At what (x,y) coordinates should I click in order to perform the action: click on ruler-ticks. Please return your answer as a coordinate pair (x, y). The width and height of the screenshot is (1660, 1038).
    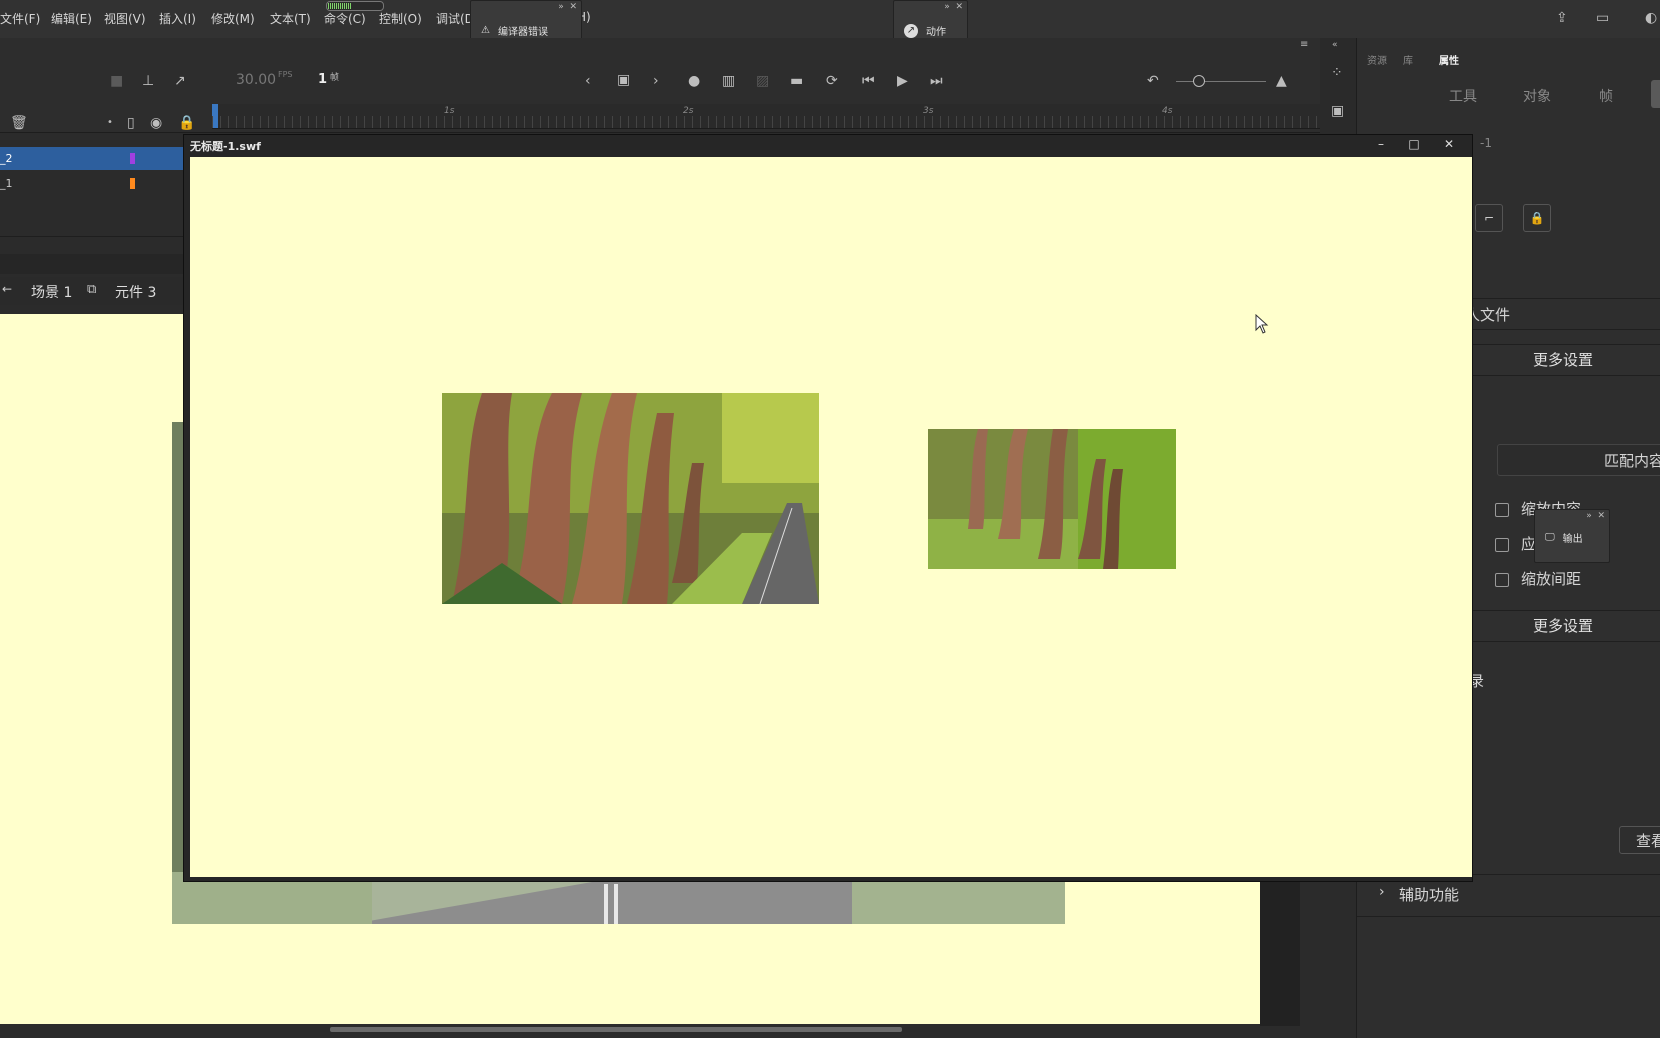
    Looking at the image, I should click on (766, 122).